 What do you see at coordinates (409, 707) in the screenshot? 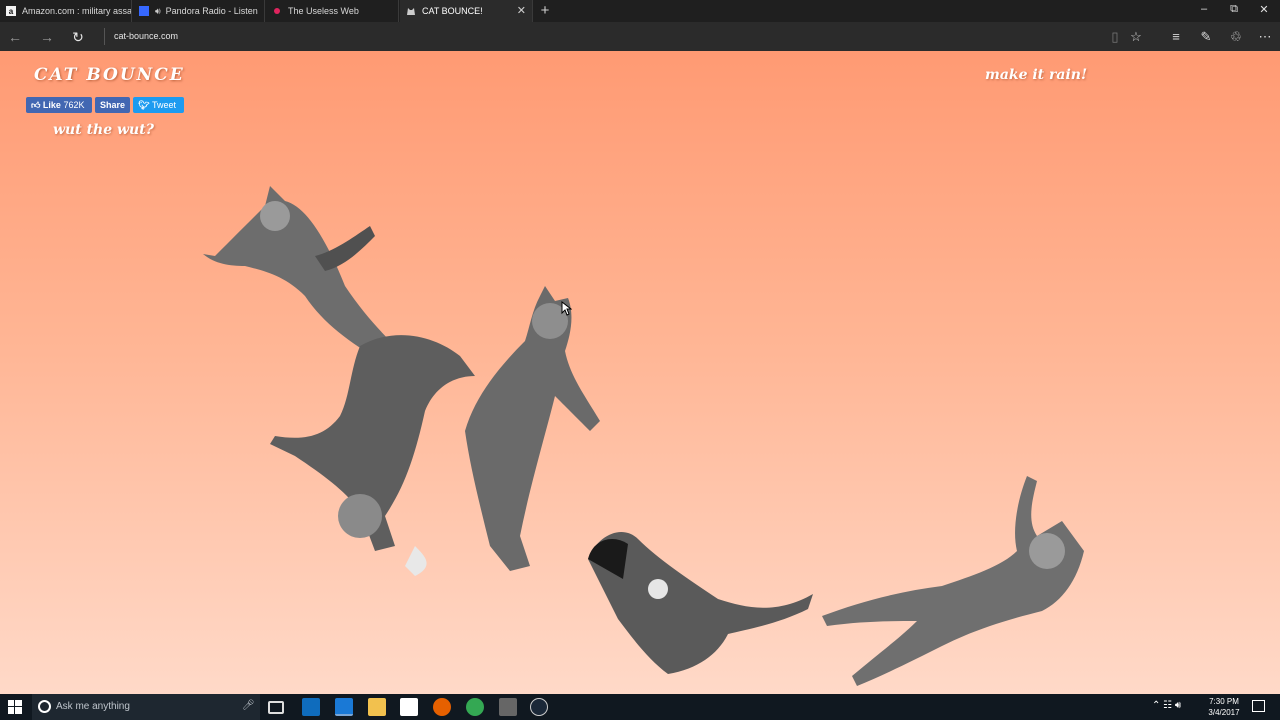
I see `store-icon` at bounding box center [409, 707].